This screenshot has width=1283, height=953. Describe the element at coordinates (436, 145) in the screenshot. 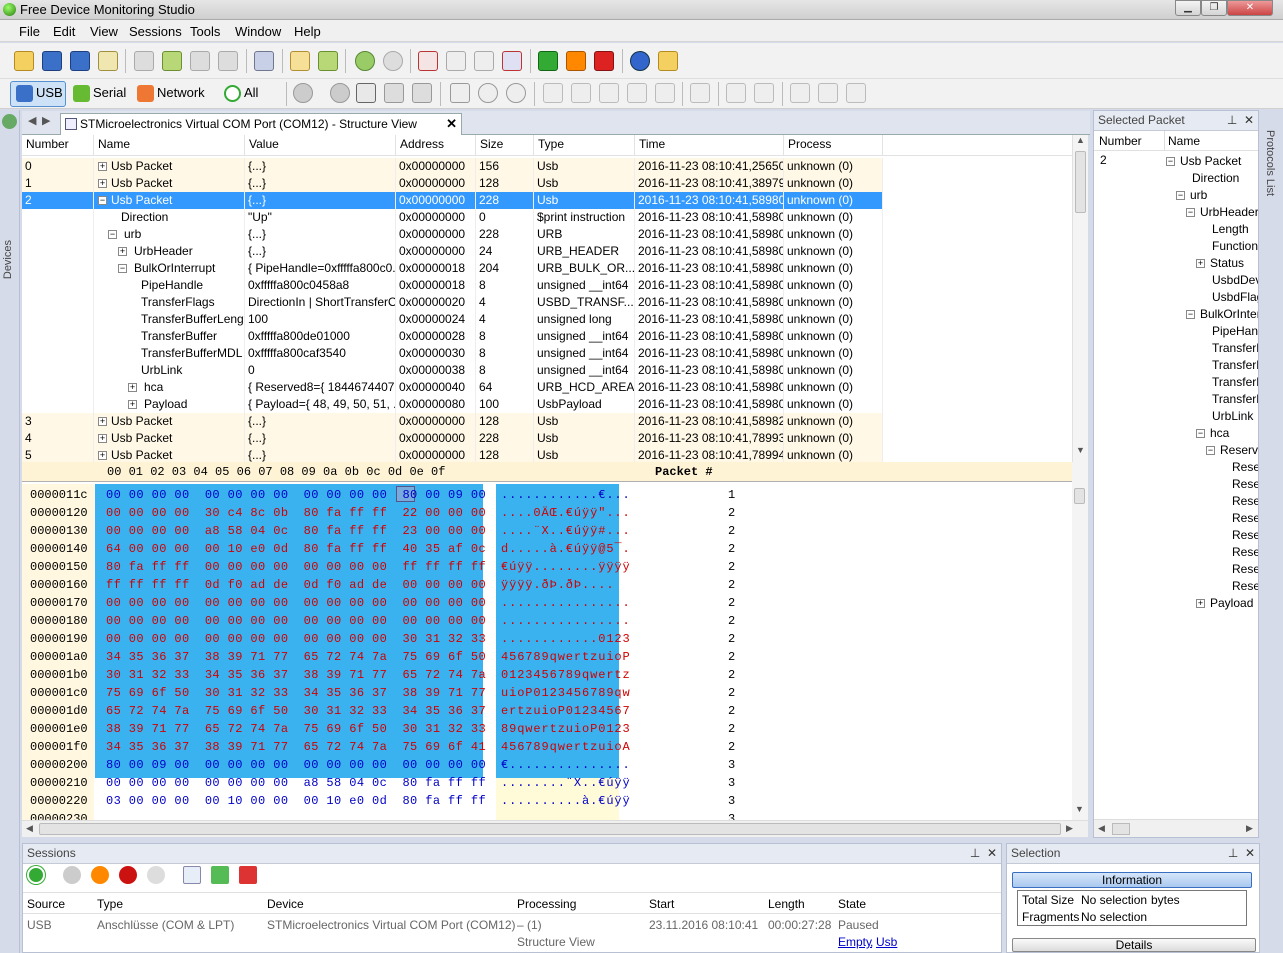

I see `col-address: Address` at that location.